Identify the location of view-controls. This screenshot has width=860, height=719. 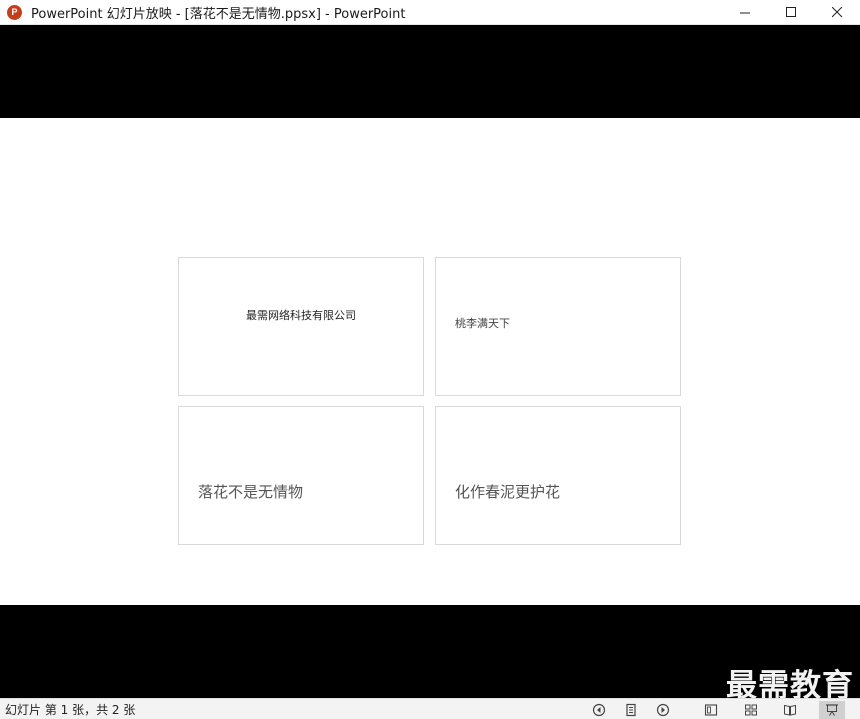
(774, 709).